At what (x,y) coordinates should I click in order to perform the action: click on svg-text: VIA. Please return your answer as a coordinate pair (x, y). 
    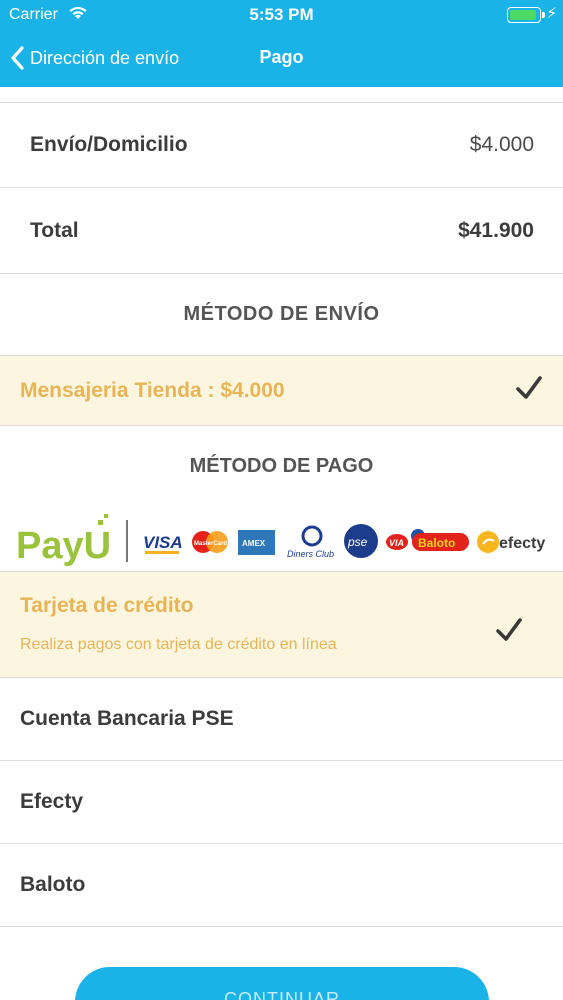
    Looking at the image, I should click on (396, 543).